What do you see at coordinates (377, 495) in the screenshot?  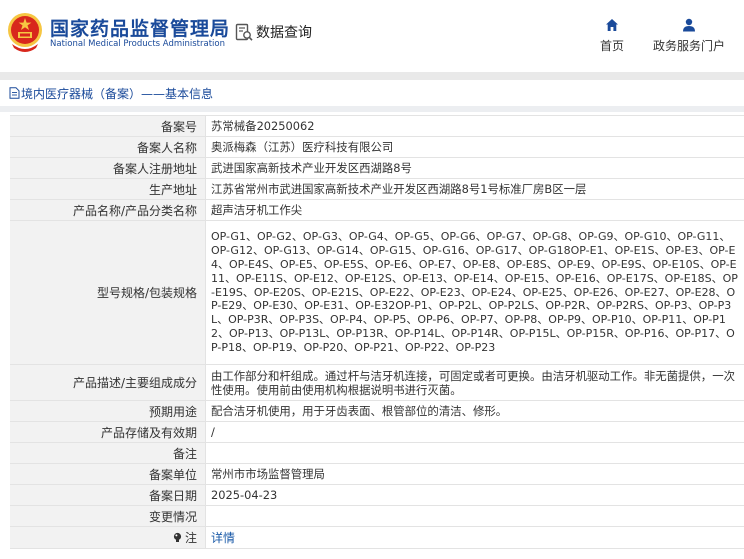 I see `row-filing-date: 备案日期 2025-04-23` at bounding box center [377, 495].